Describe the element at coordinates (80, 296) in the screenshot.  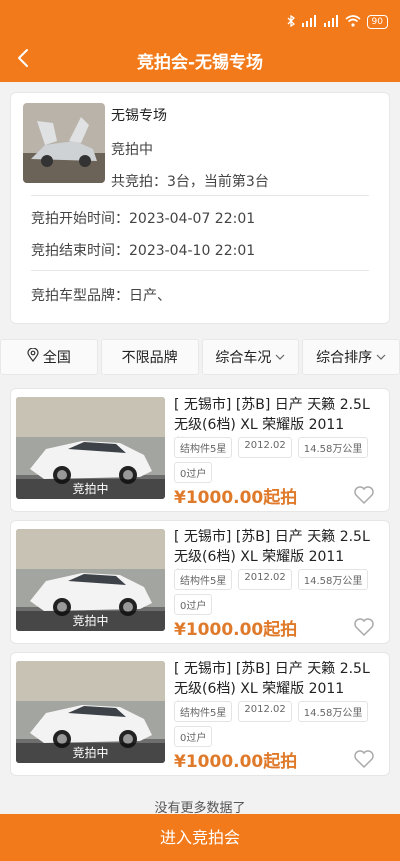
I see `brand-label: 竞拍车型品牌：` at that location.